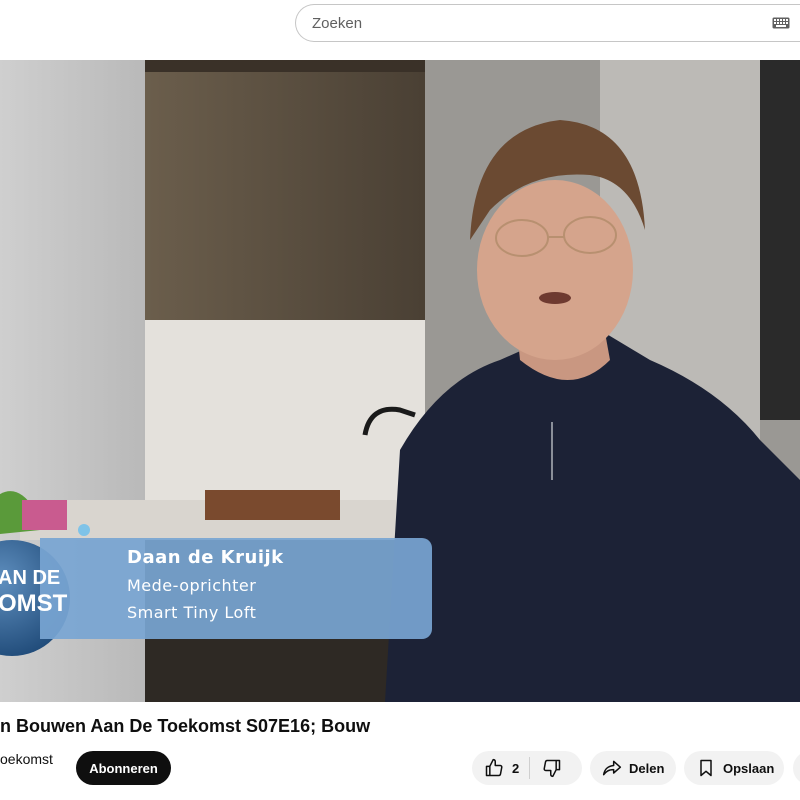  Describe the element at coordinates (205, 557) in the screenshot. I see `speaker-name: Daan de Kruijk` at that location.